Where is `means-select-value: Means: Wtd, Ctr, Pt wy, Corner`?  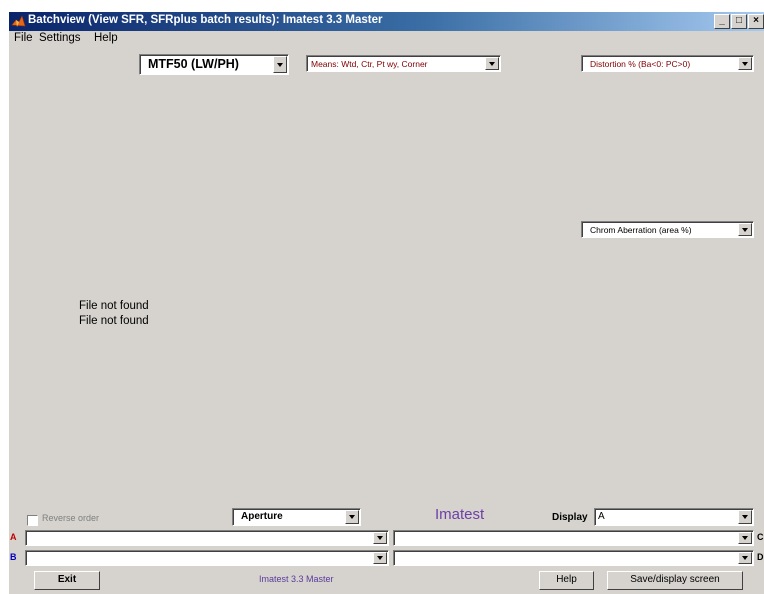
means-select-value: Means: Wtd, Ctr, Pt wy, Corner is located at coordinates (369, 64).